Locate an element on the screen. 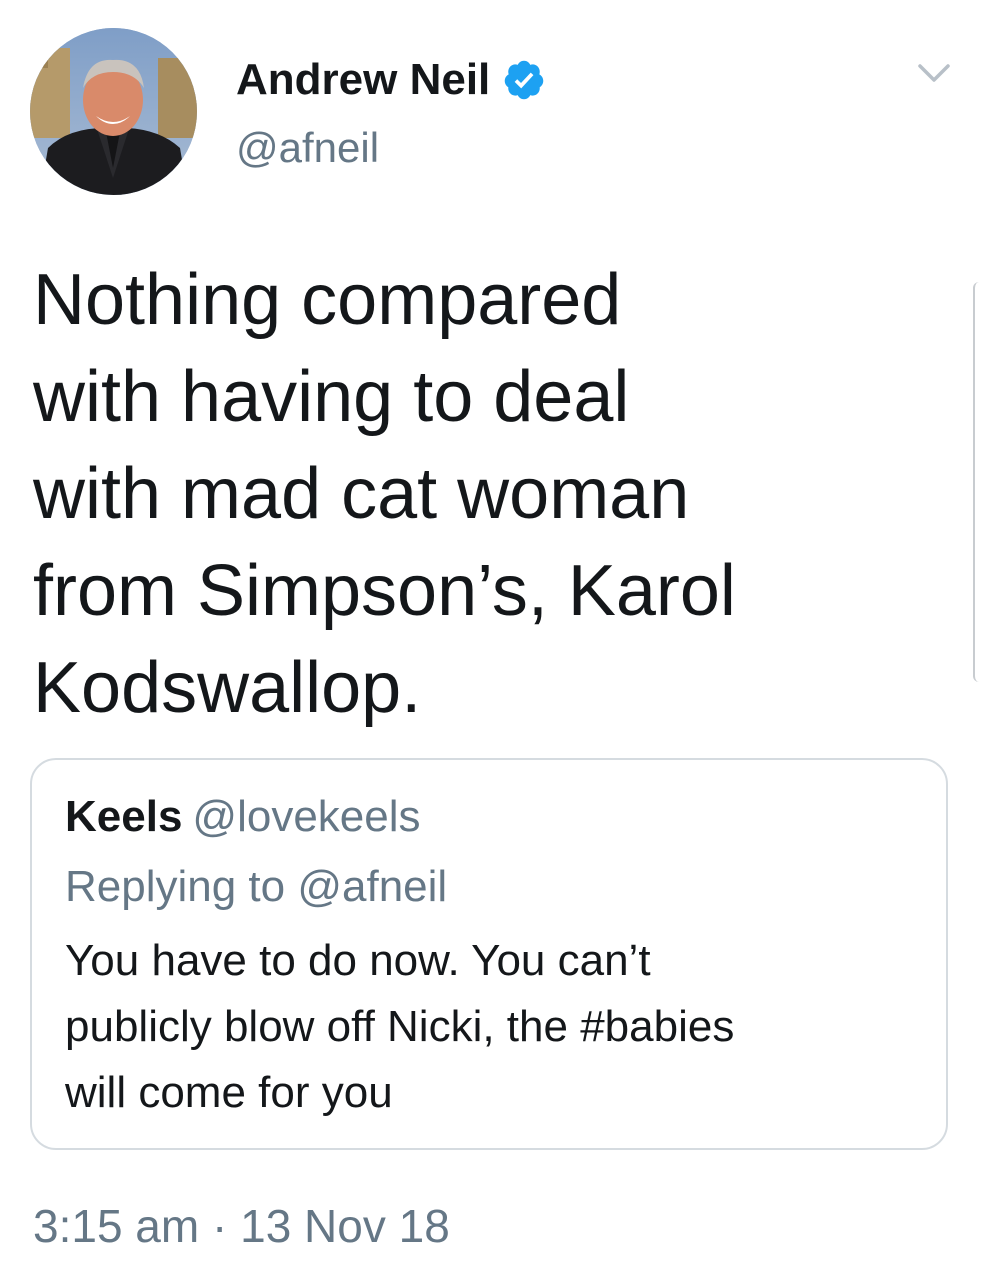  quoted-tweet-header: Keels @lovekeels is located at coordinates (243, 817).